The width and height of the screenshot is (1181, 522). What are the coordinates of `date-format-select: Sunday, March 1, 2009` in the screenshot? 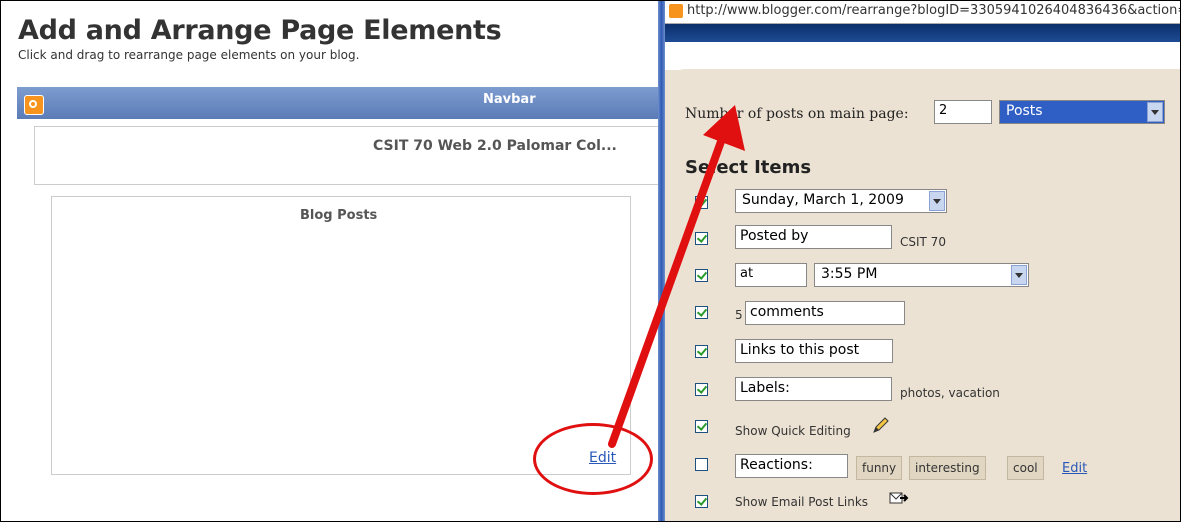 It's located at (841, 201).